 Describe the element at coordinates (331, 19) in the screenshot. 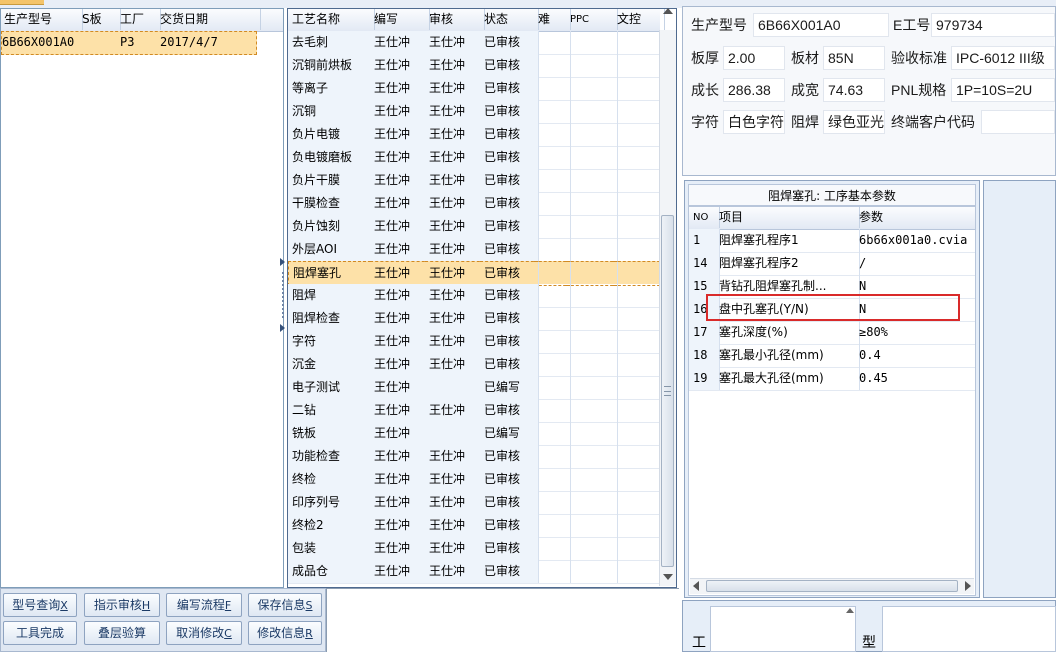

I see `col-header-process-name: 工艺名称` at that location.